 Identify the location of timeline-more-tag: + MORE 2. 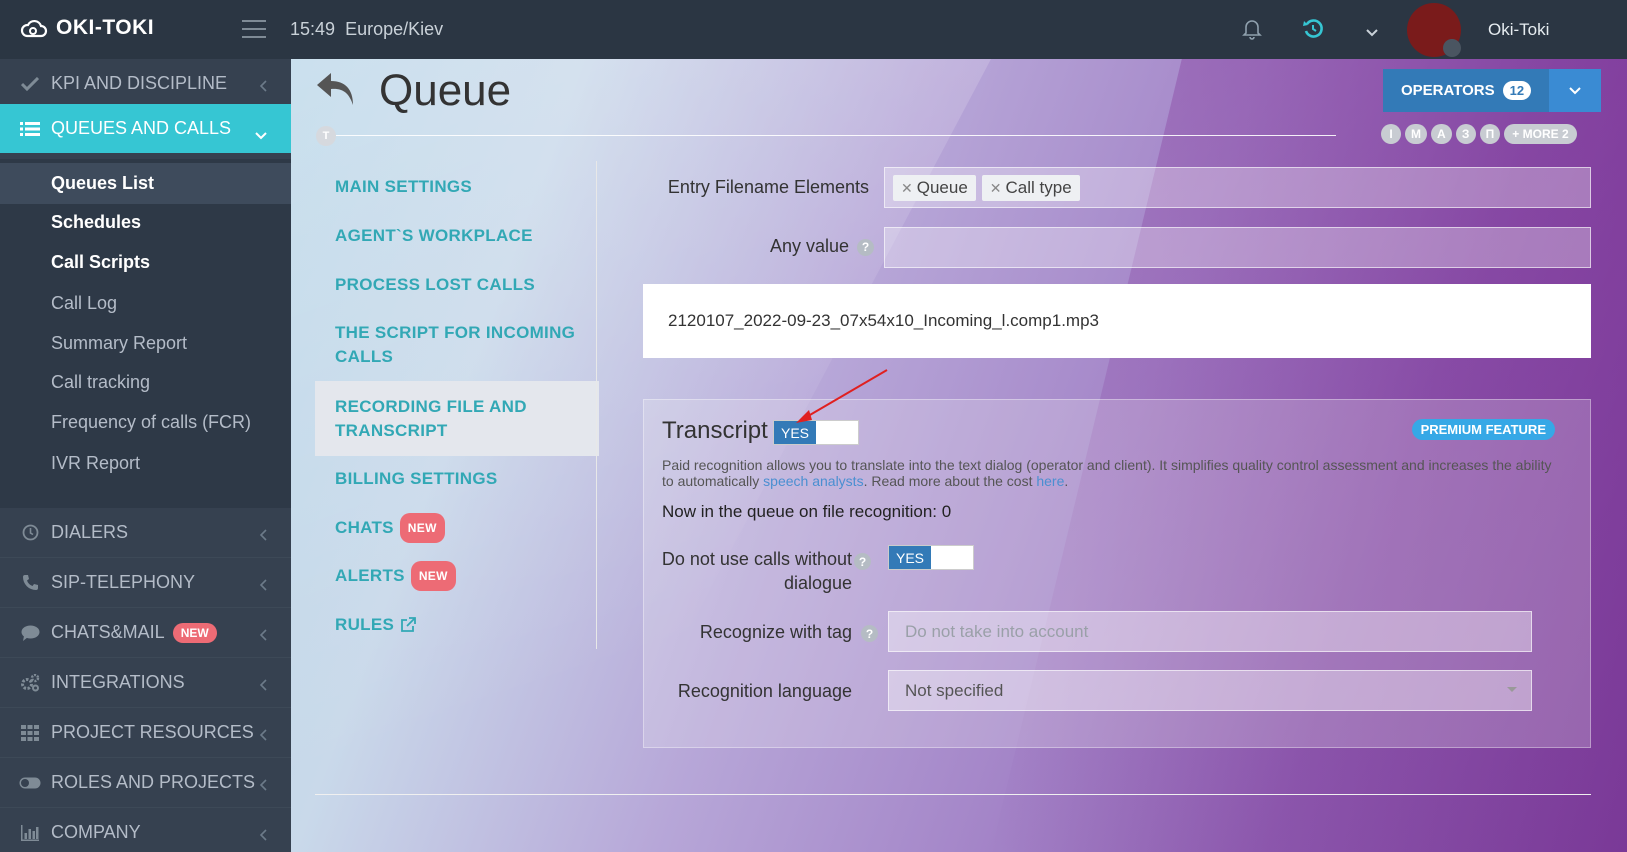
(1540, 134).